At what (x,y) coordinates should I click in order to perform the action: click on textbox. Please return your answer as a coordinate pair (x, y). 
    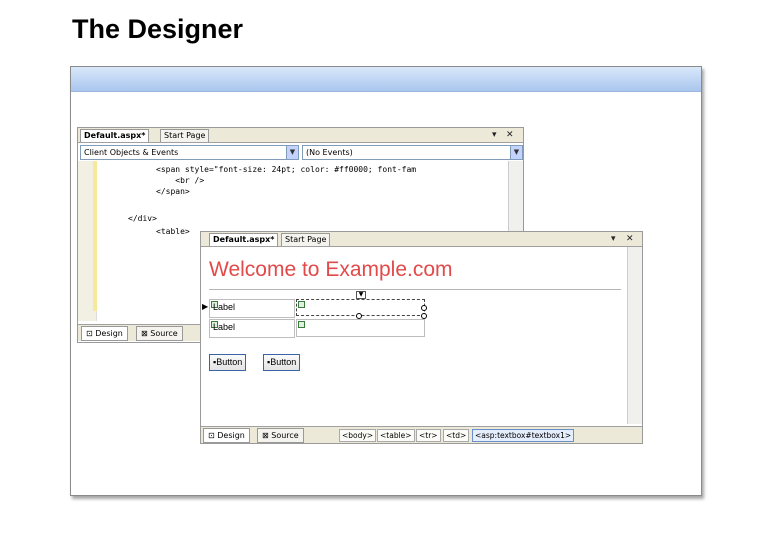
    Looking at the image, I should click on (360, 328).